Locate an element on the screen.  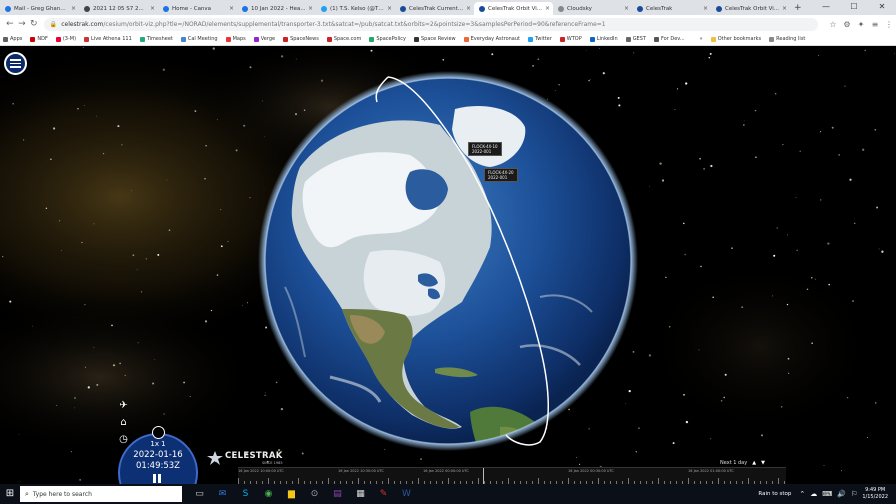
taskbar-search: ⌕ Type here to search is located at coordinates (101, 494).